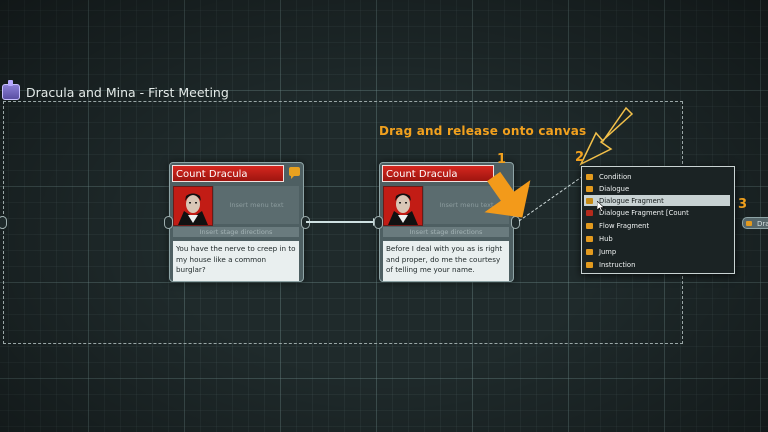  What do you see at coordinates (657, 264) in the screenshot?
I see `menu-item-instruction: Instruction` at bounding box center [657, 264].